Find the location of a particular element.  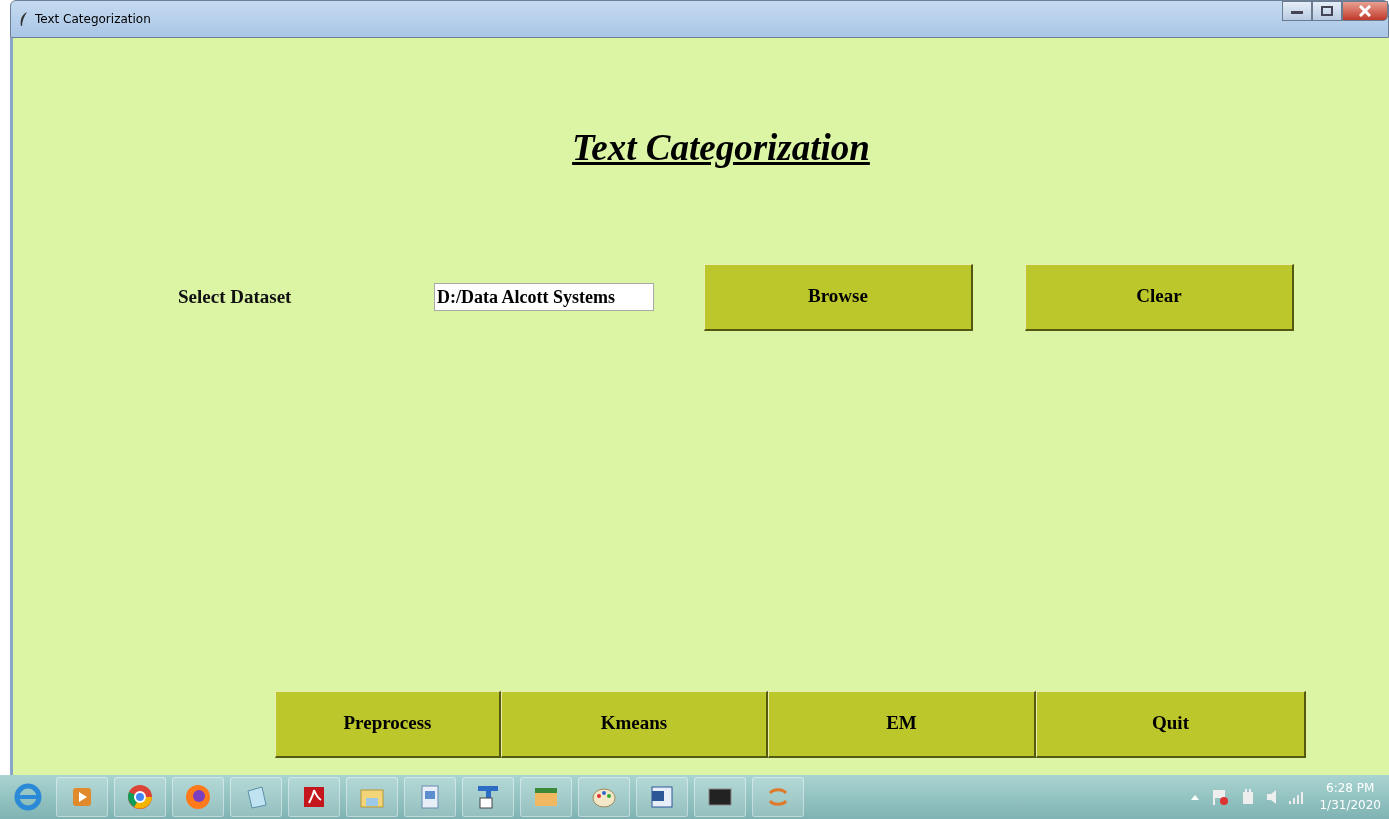

maximize-icon is located at coordinates (1327, 11).